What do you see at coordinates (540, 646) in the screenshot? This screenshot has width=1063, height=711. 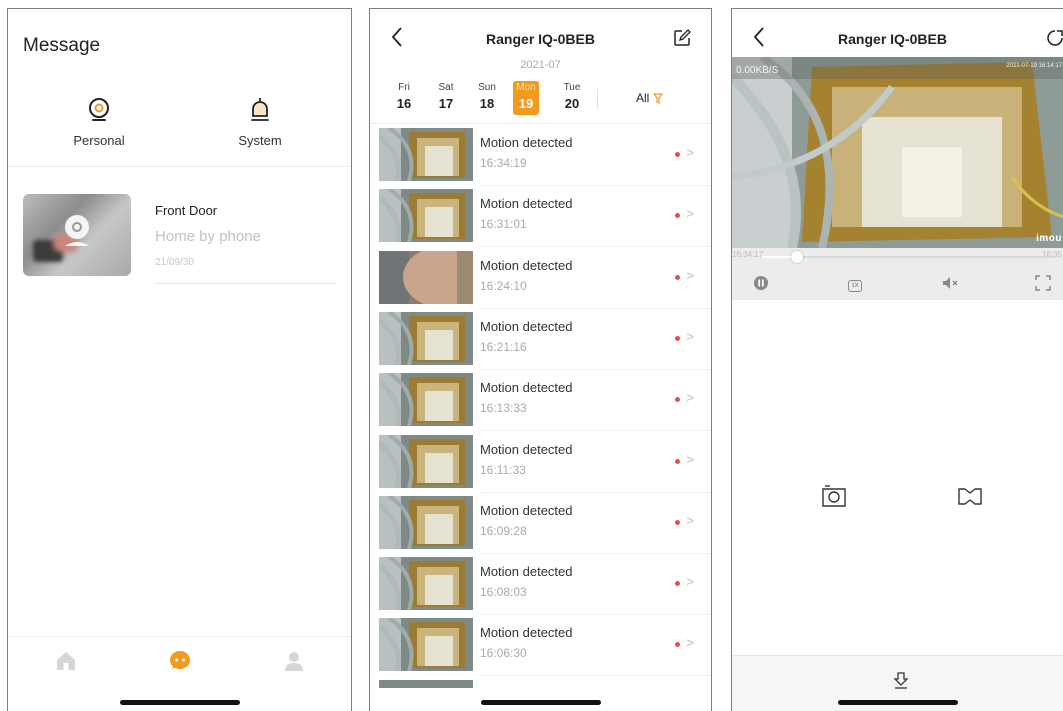 I see `event-row: Motion detected 16:06:30 >` at bounding box center [540, 646].